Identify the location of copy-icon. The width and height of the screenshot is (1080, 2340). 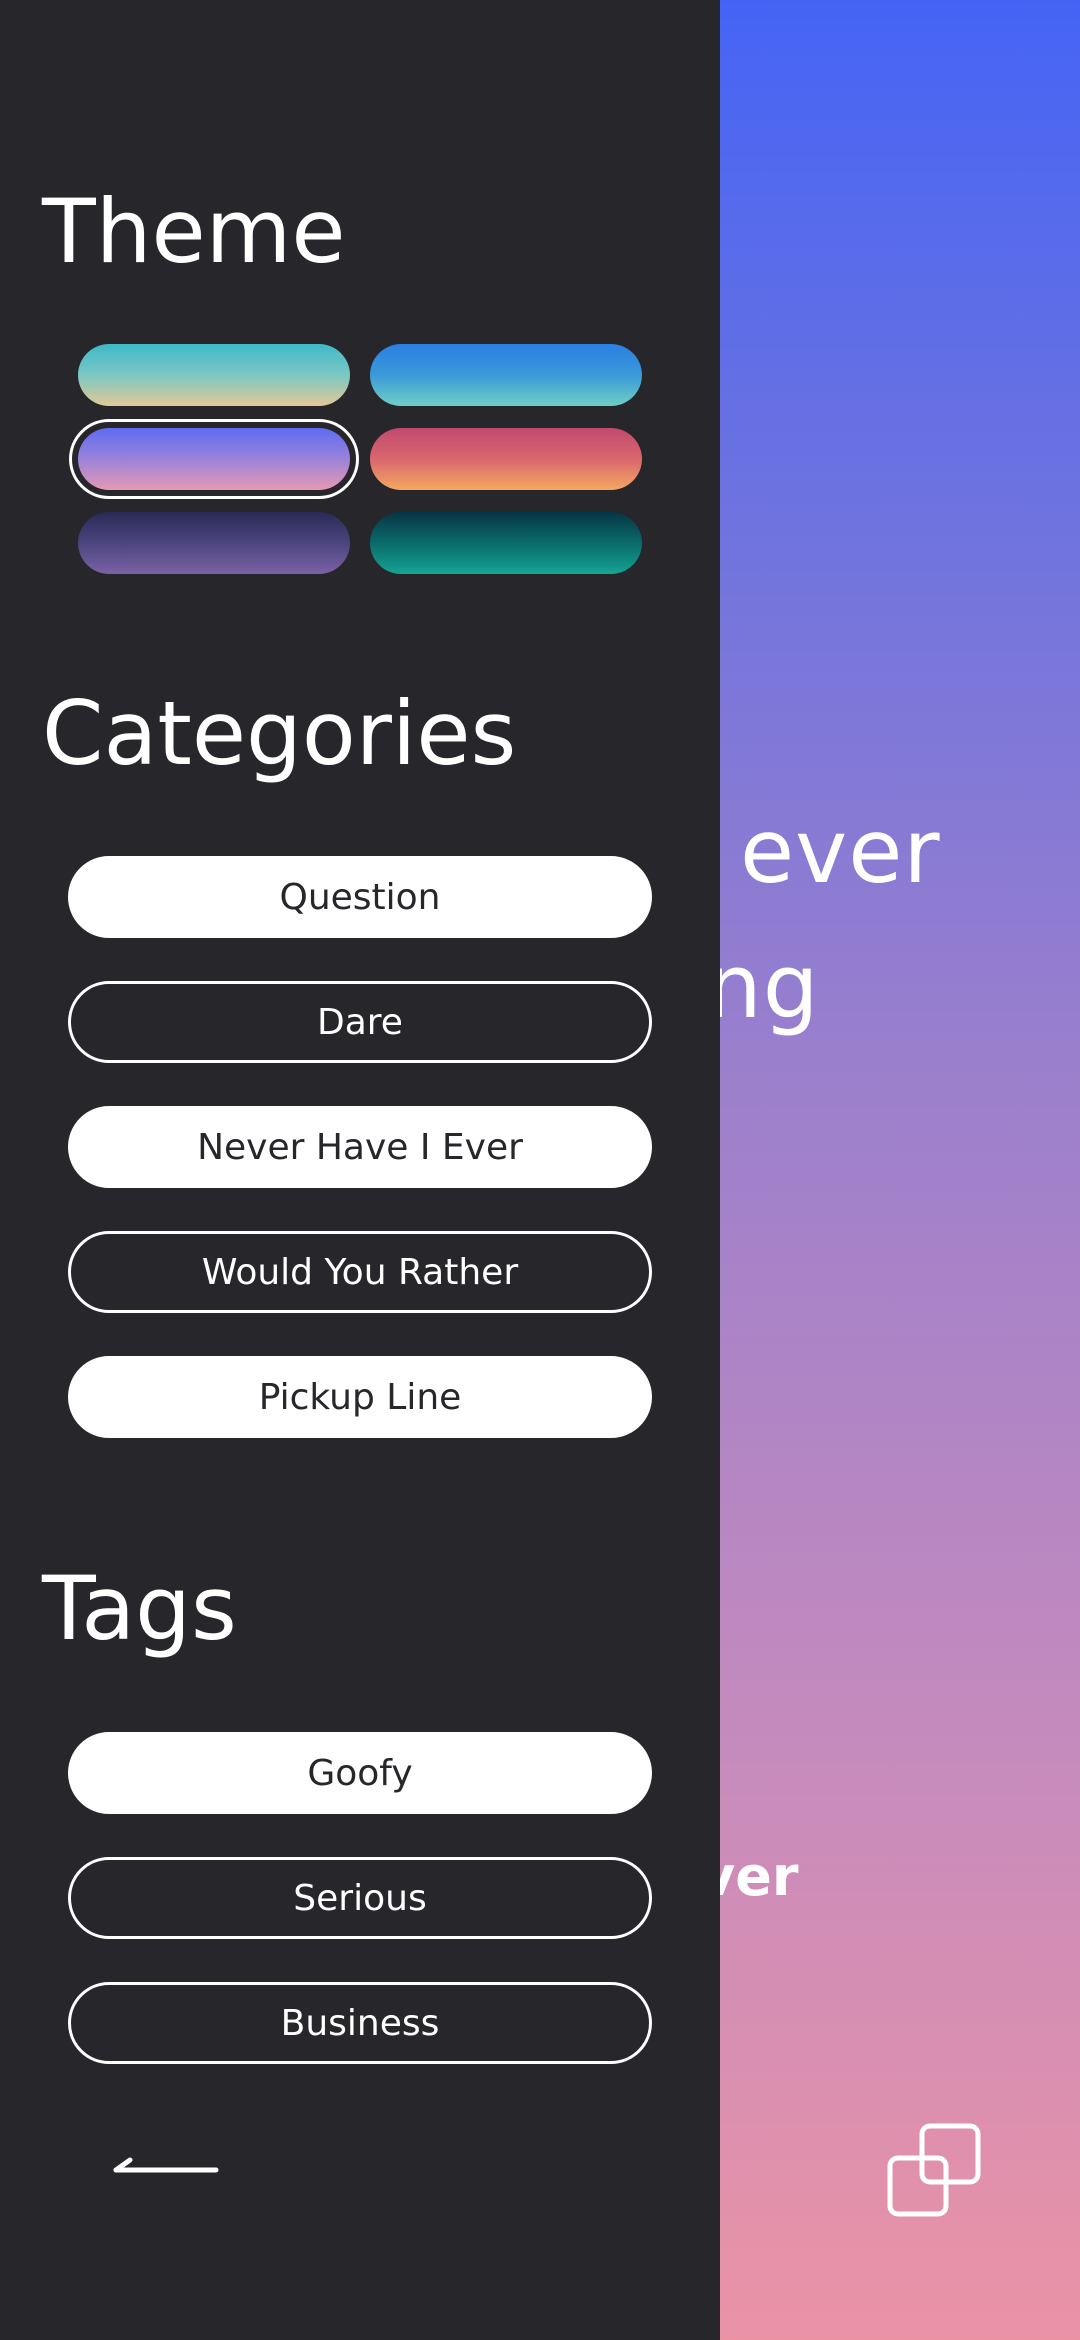
(934, 2170).